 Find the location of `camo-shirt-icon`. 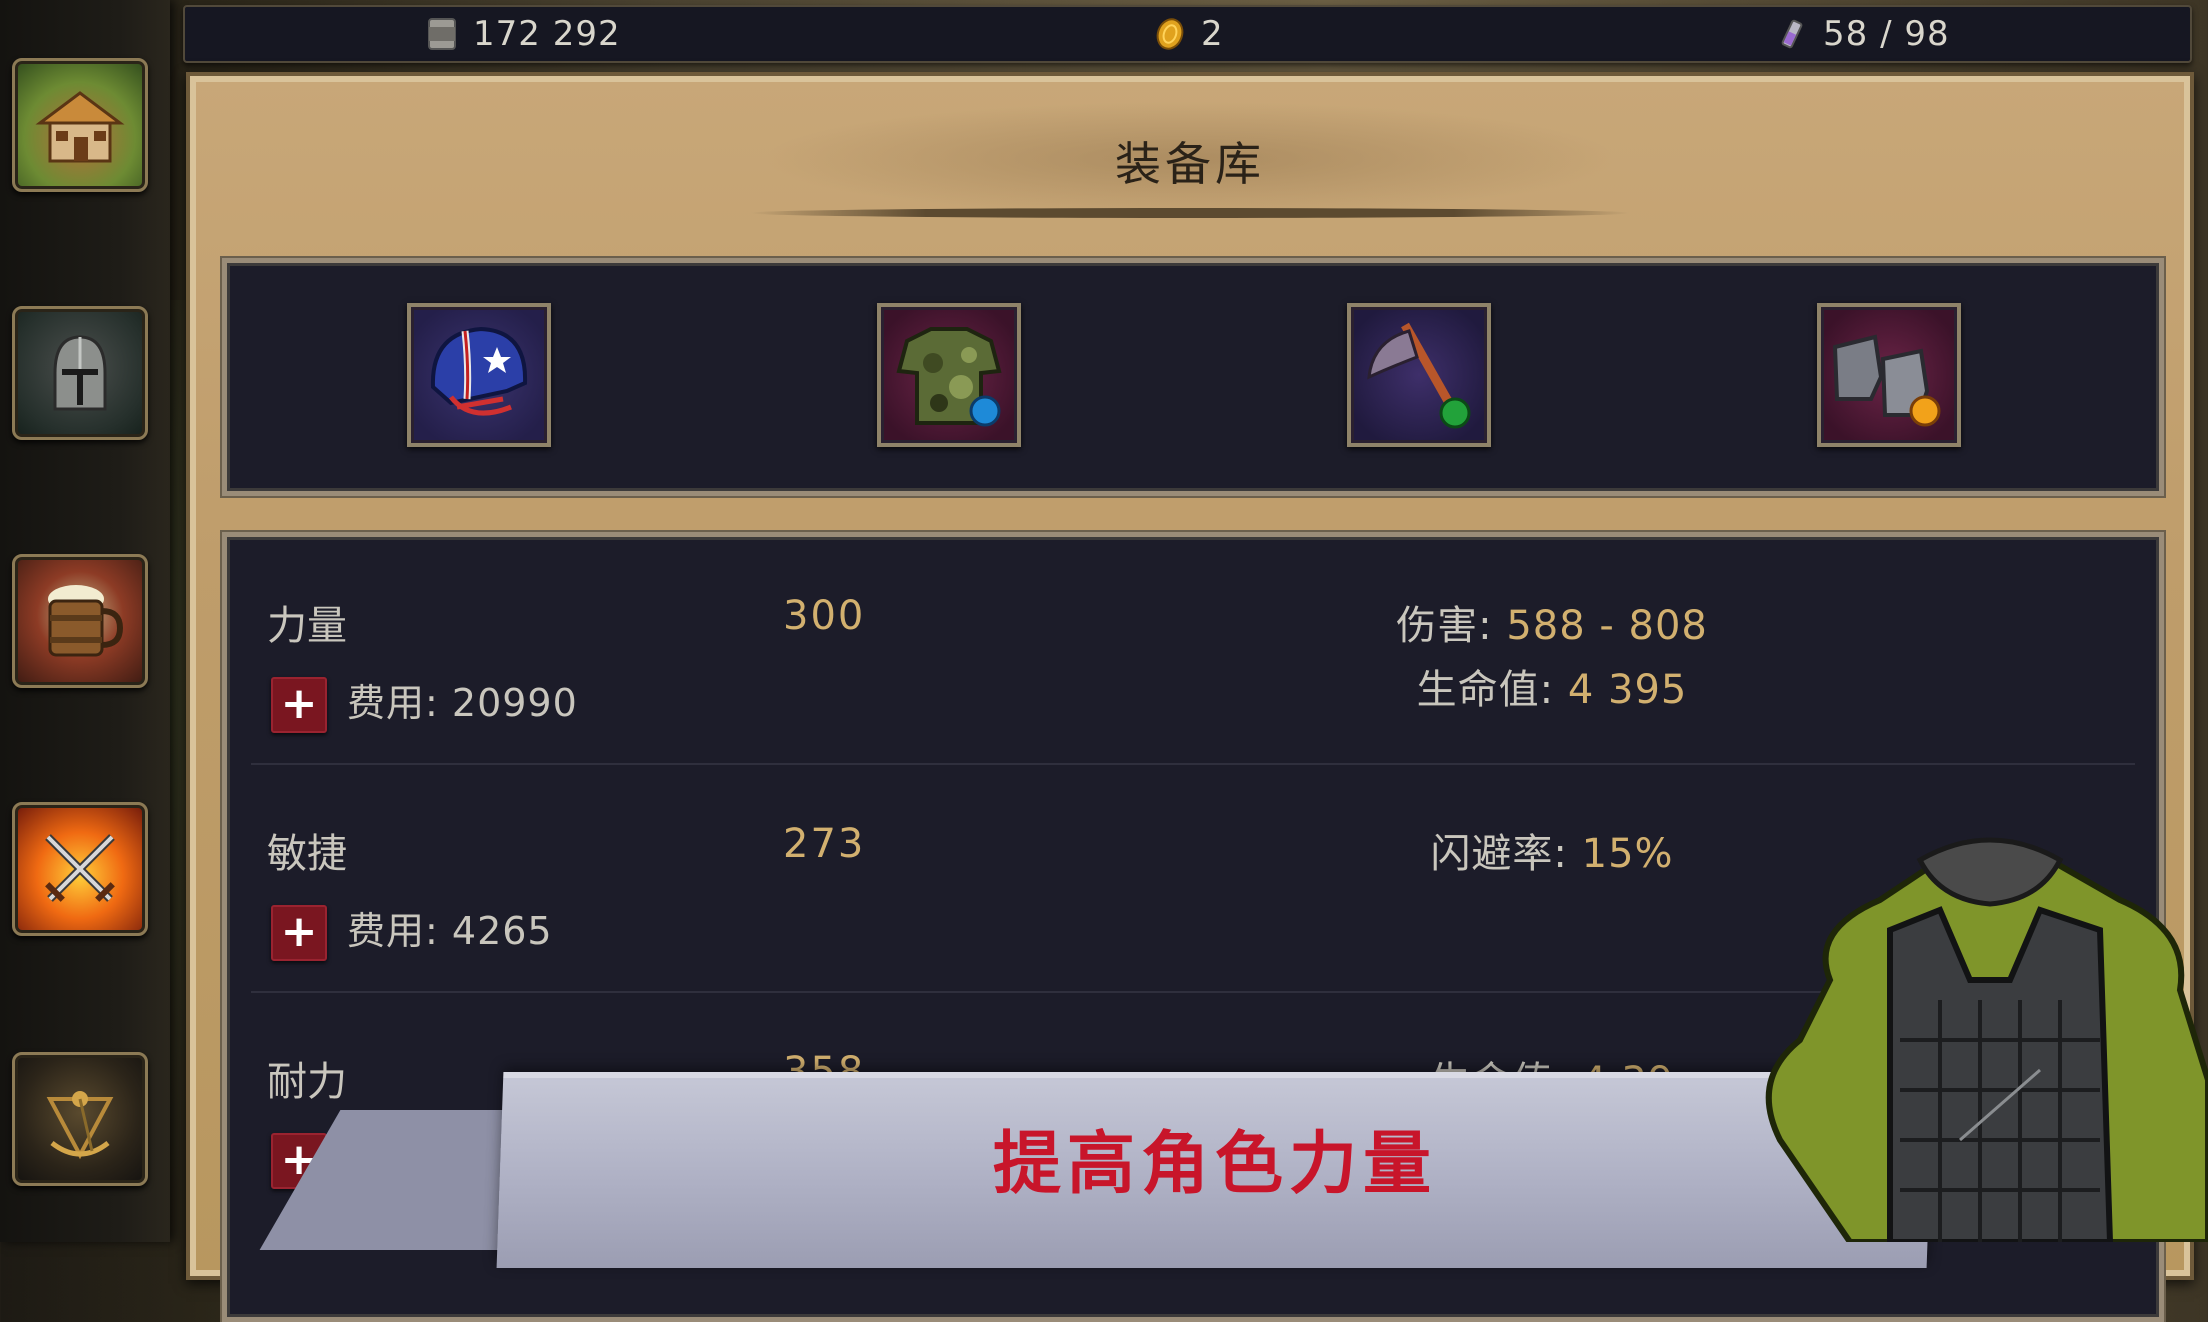

camo-shirt-icon is located at coordinates (949, 377).